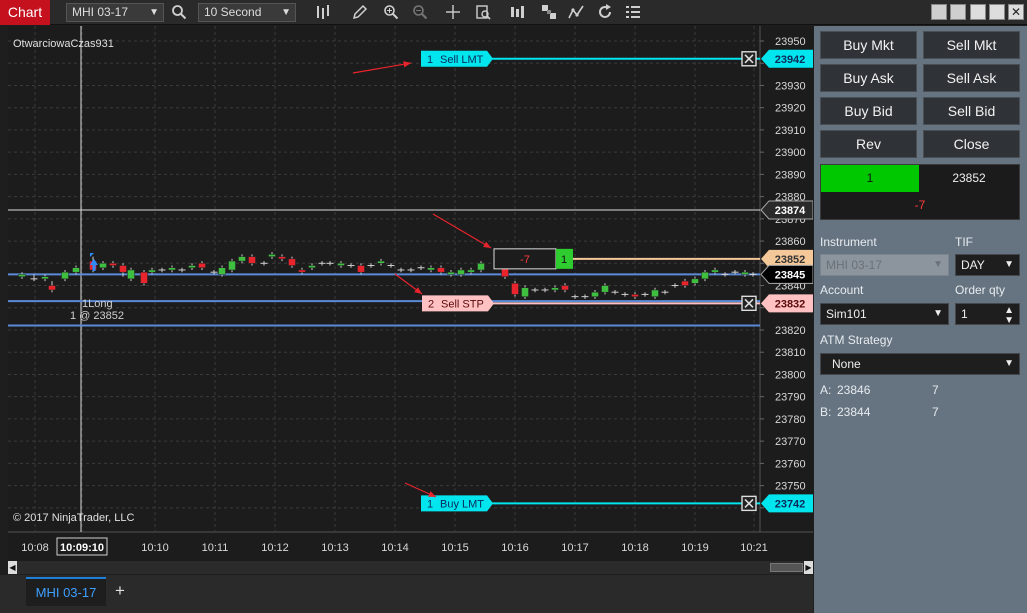 The width and height of the screenshot is (1027, 613). Describe the element at coordinates (215, 548) in the screenshot. I see `time-tick-label: 10:11` at that location.